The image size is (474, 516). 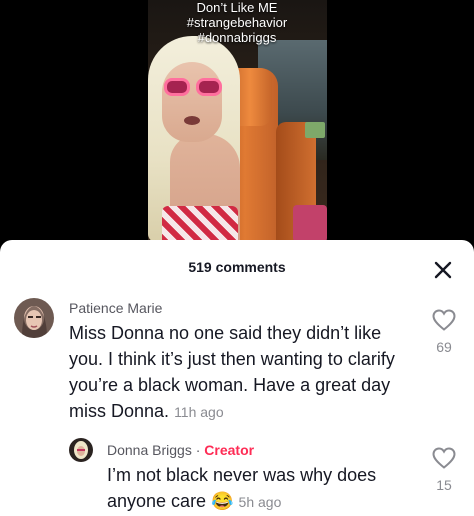 I want to click on person-face, so click(x=192, y=102).